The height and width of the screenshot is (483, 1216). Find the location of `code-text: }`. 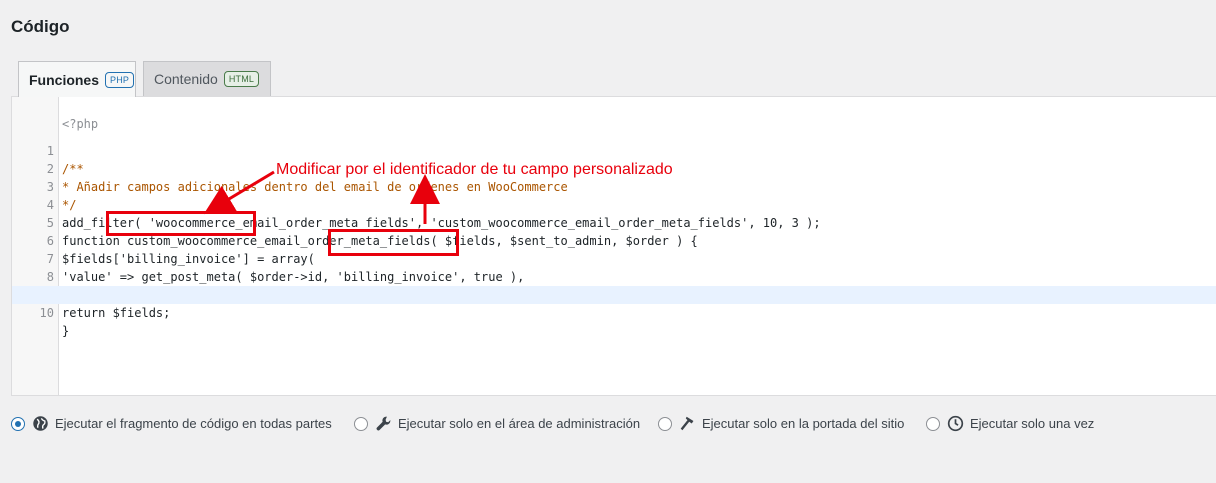

code-text: } is located at coordinates (66, 331).